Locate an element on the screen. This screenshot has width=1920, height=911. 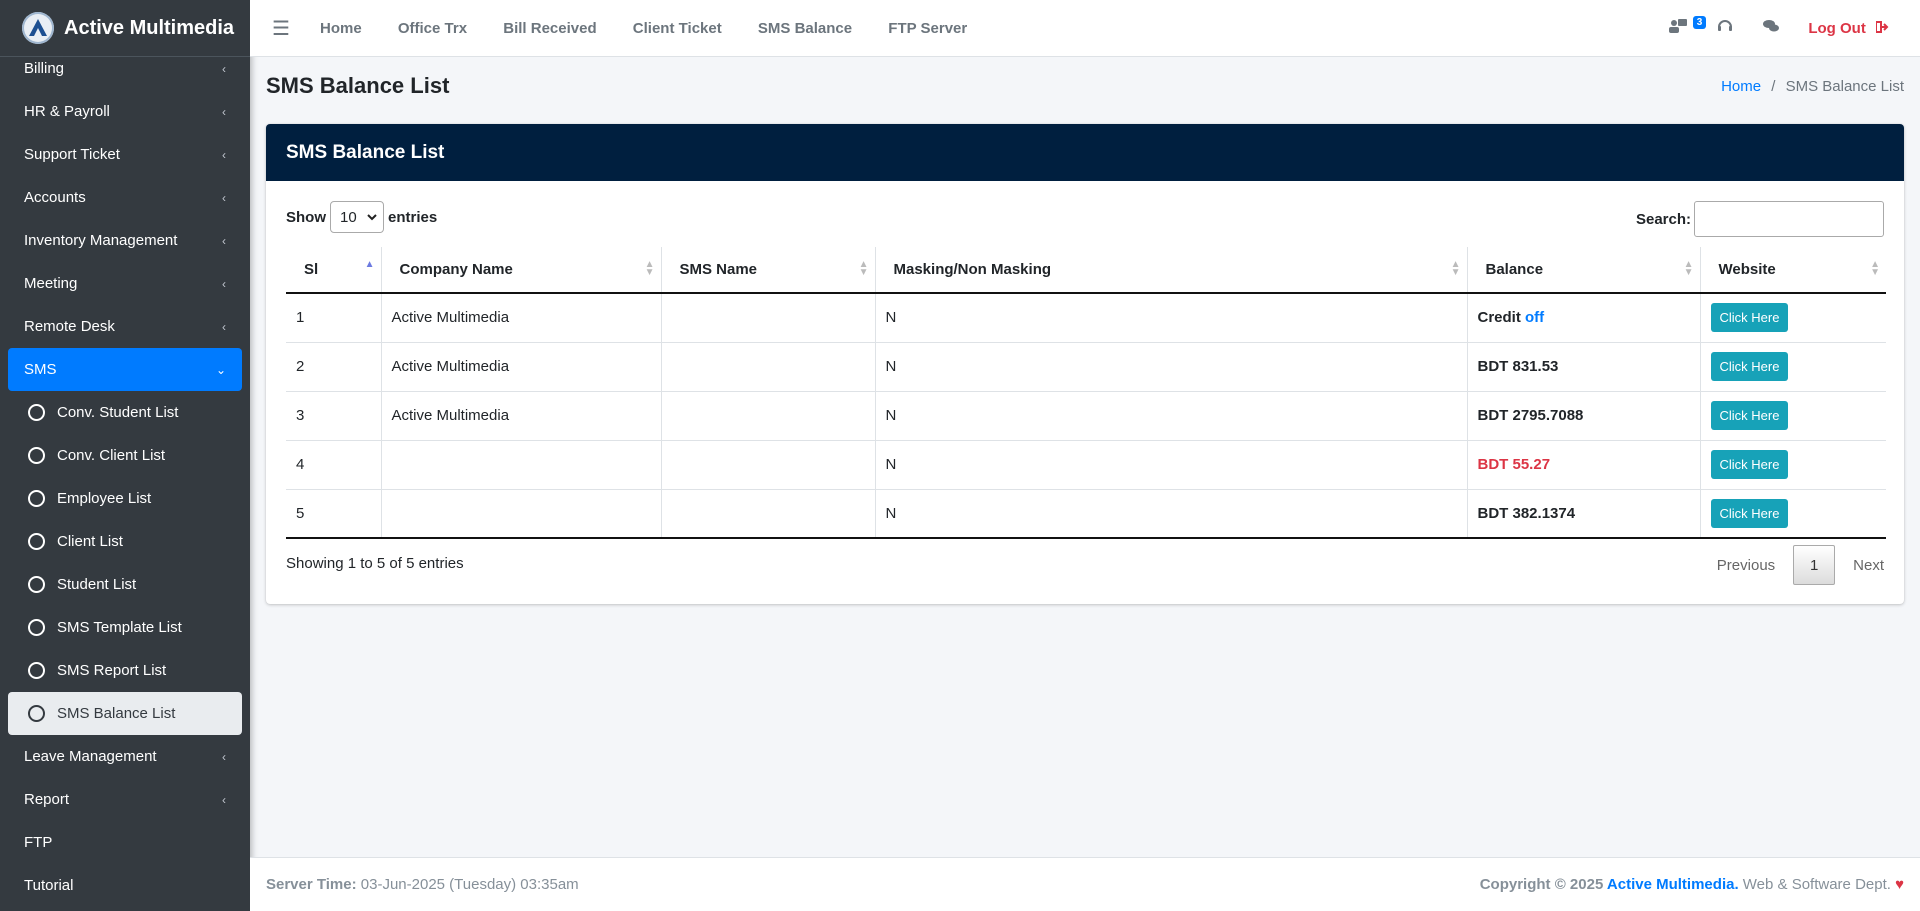
sidebar-item-label: SMS Balance List is located at coordinates (116, 713).